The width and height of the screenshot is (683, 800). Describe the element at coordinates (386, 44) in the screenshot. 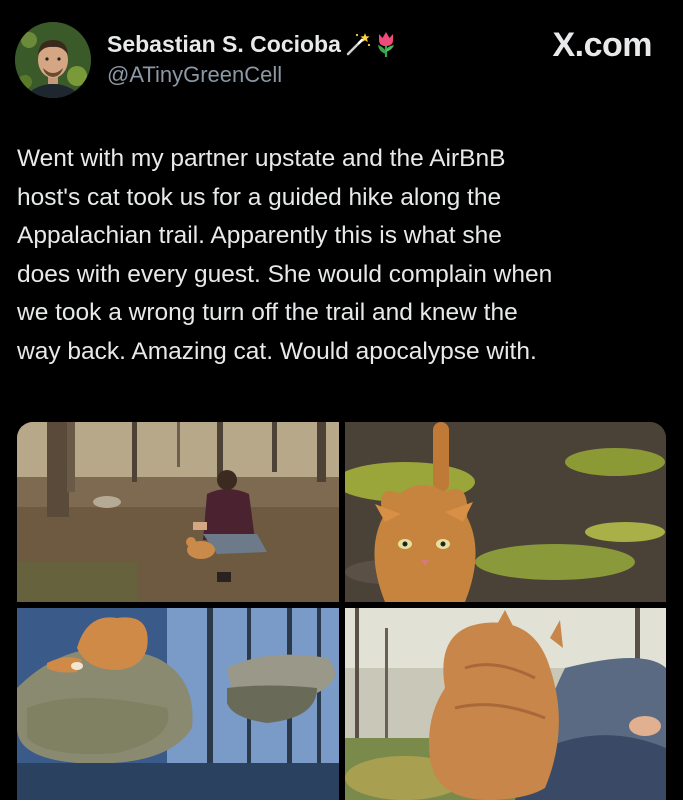

I see `tulip-icon` at that location.